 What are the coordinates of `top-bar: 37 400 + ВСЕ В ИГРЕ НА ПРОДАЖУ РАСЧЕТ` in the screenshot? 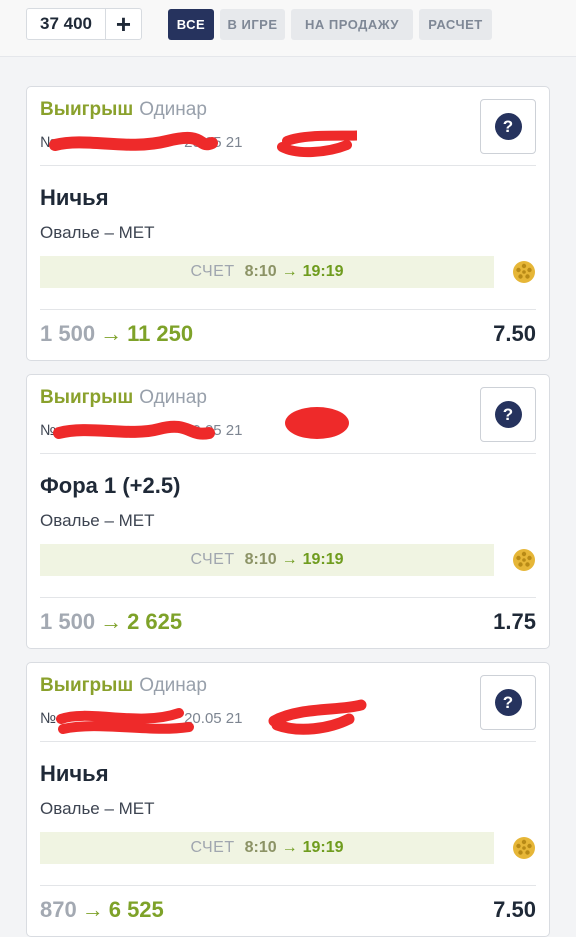 It's located at (288, 28).